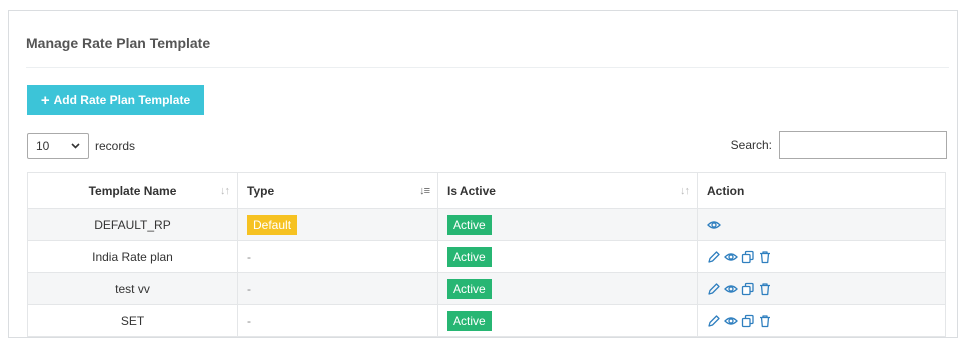 Image resolution: width=962 pixels, height=342 pixels. Describe the element at coordinates (75, 146) in the screenshot. I see `chevron-down-icon` at that location.